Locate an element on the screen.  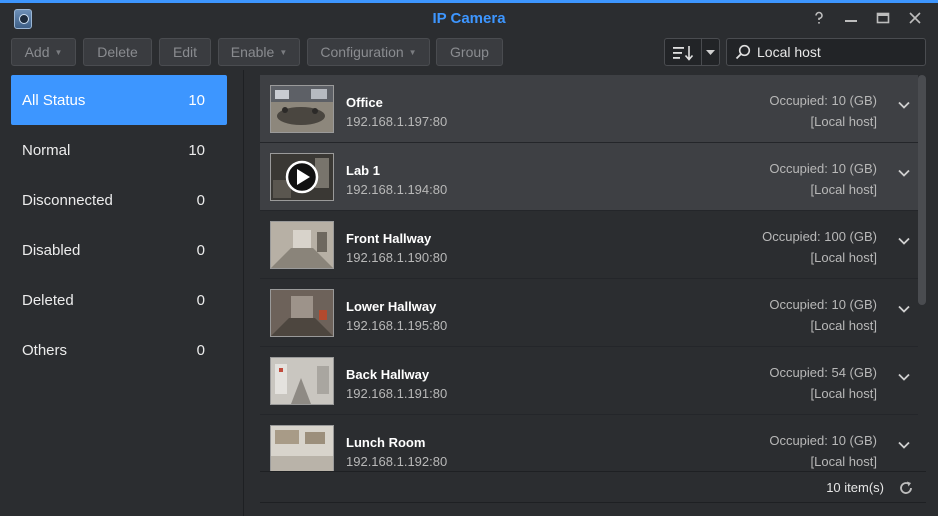
camera-ip: 192.168.1.197:80 is located at coordinates (397, 121).